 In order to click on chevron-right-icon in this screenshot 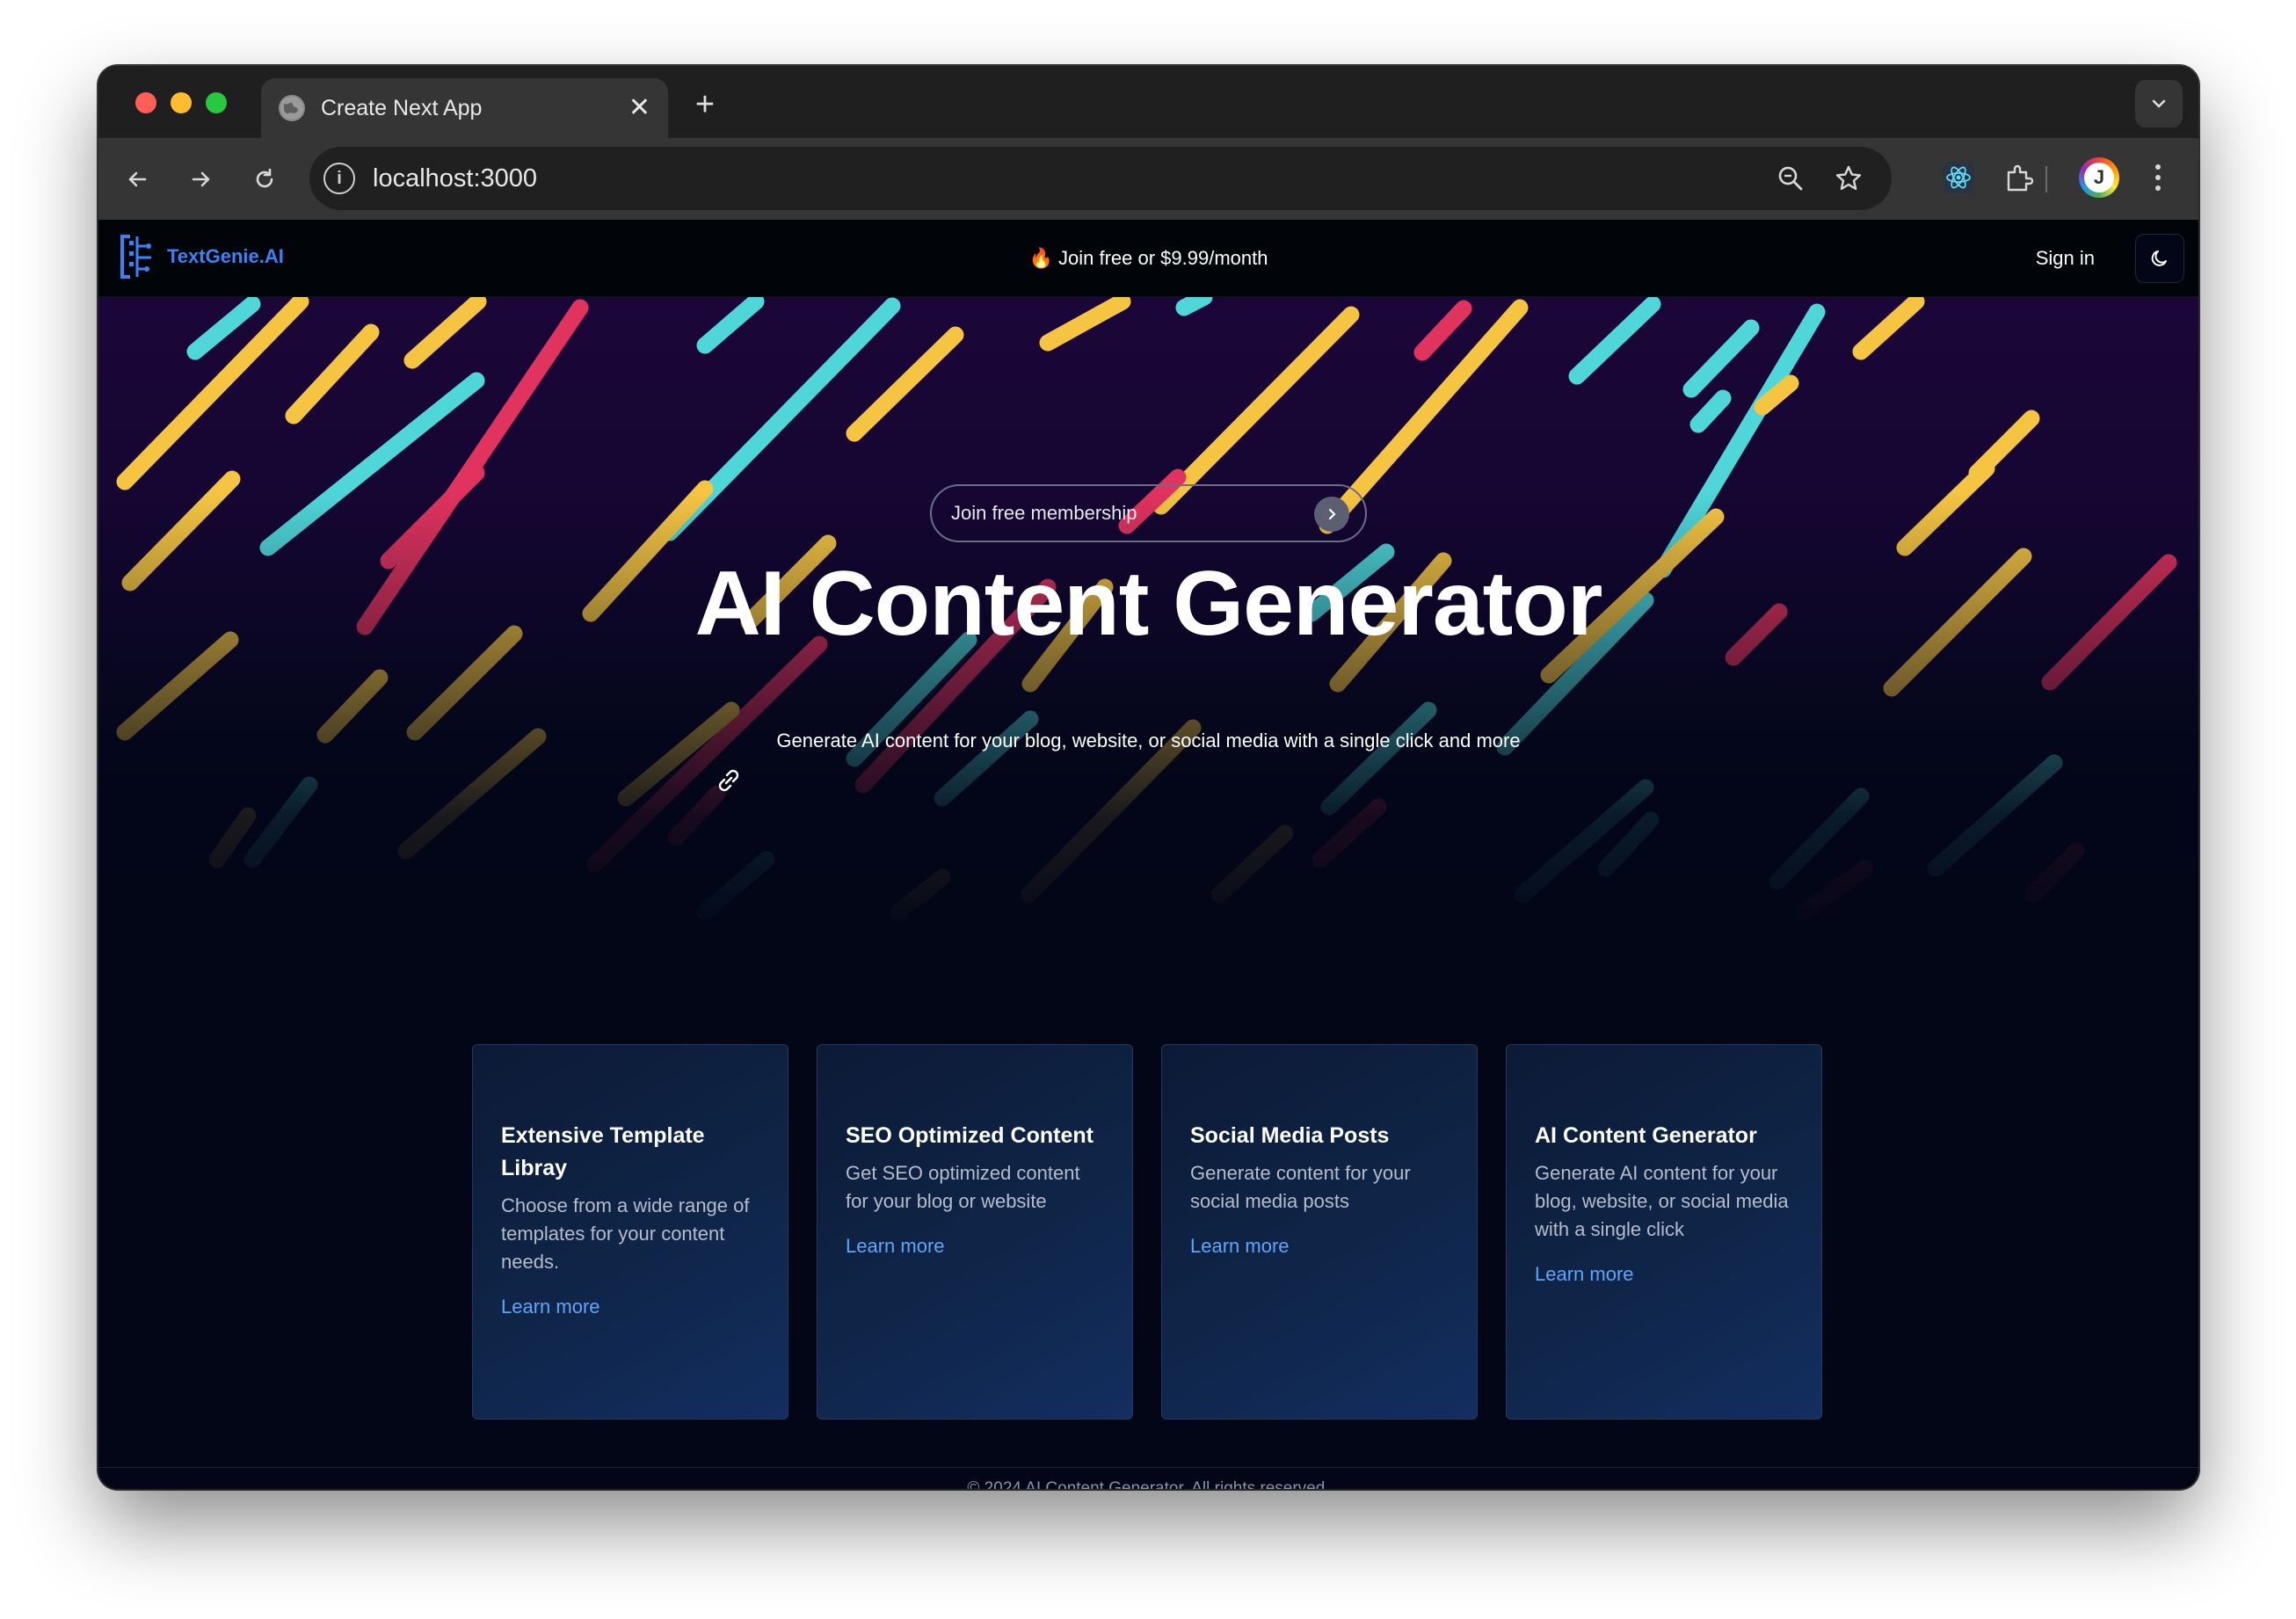, I will do `click(1331, 514)`.